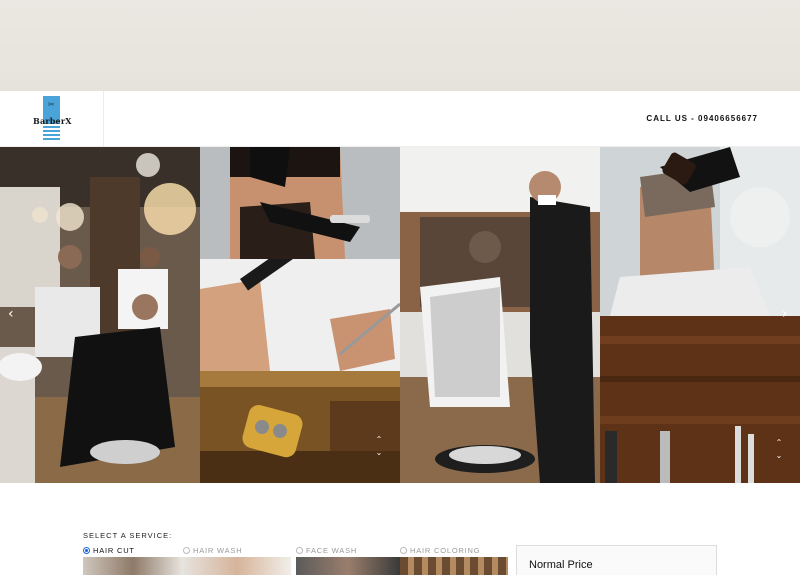  Describe the element at coordinates (133, 566) in the screenshot. I see `service-thumb-hair-cut` at that location.